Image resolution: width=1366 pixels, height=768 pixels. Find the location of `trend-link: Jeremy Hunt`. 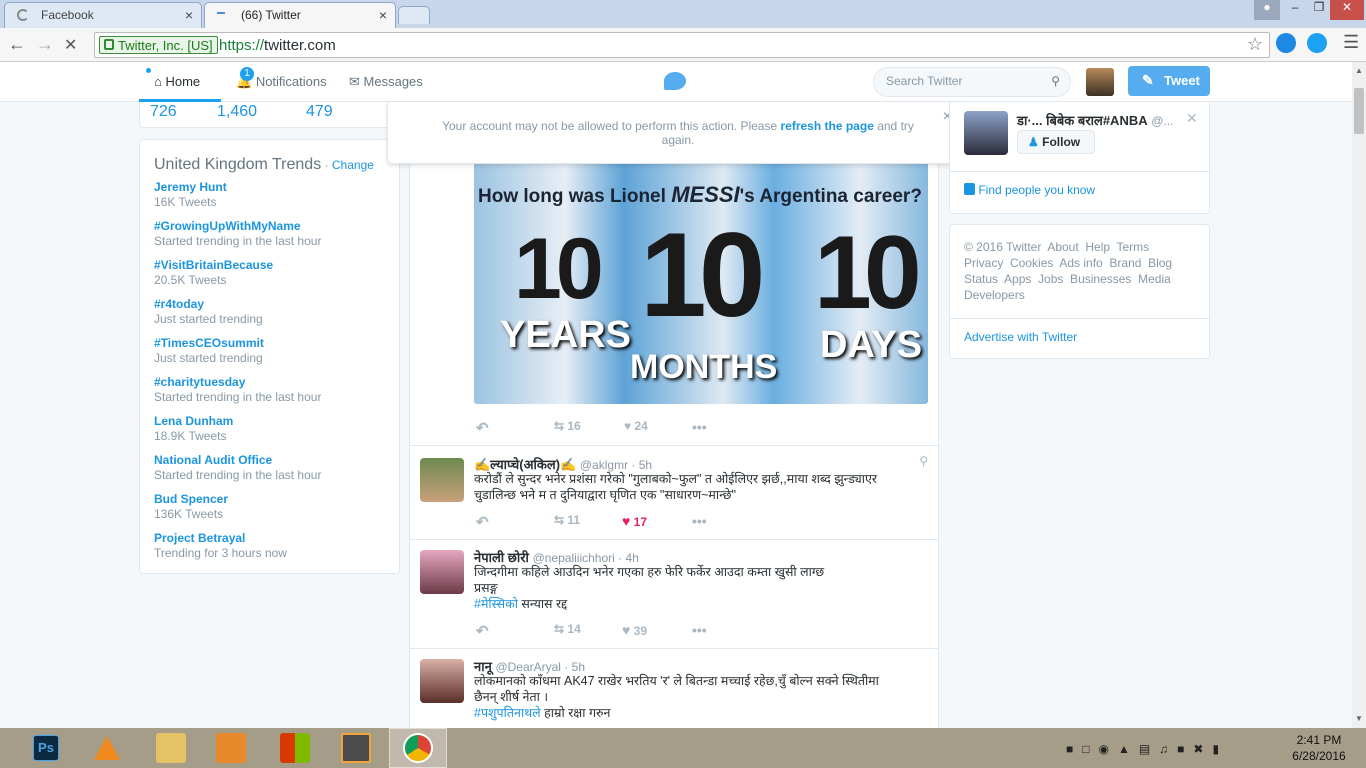

trend-link: Jeremy Hunt is located at coordinates (190, 187).